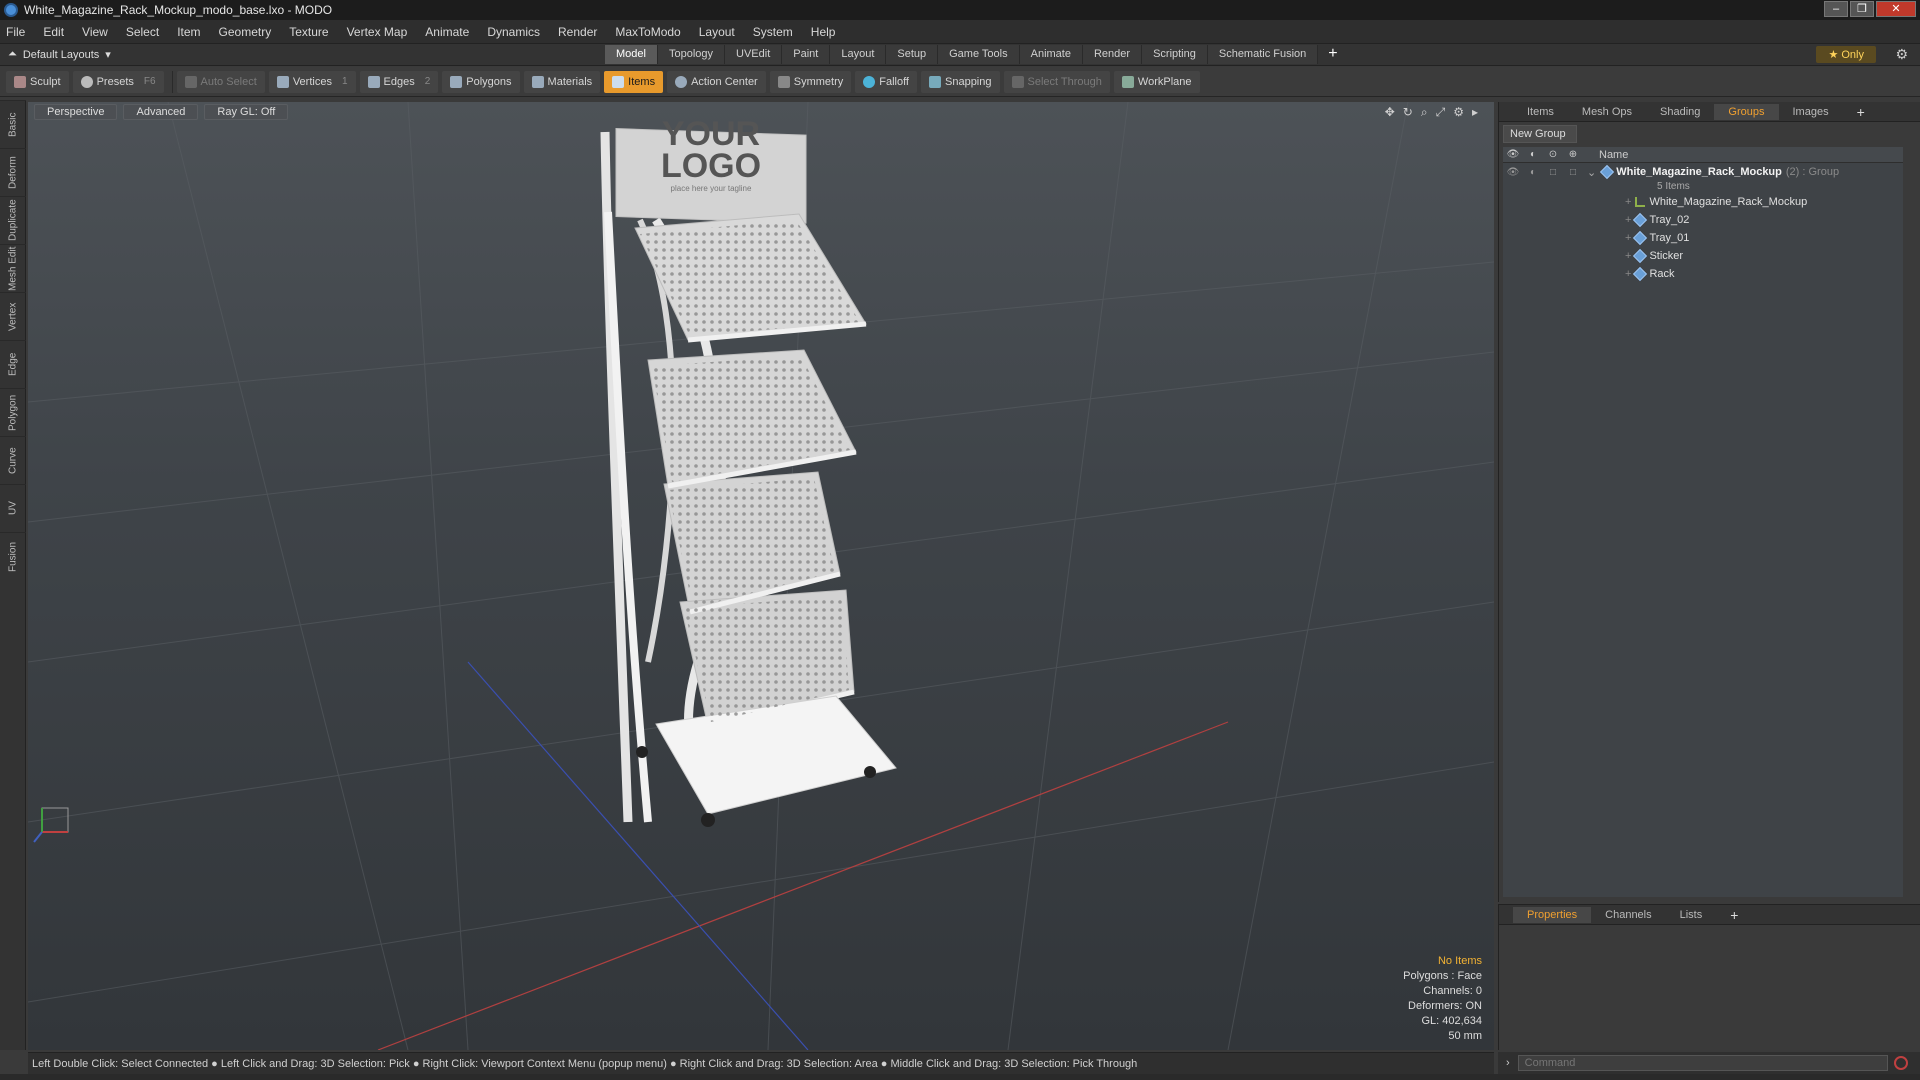 Image resolution: width=1920 pixels, height=1080 pixels. What do you see at coordinates (1703, 238) in the screenshot?
I see `list-item: + Tray_01` at bounding box center [1703, 238].